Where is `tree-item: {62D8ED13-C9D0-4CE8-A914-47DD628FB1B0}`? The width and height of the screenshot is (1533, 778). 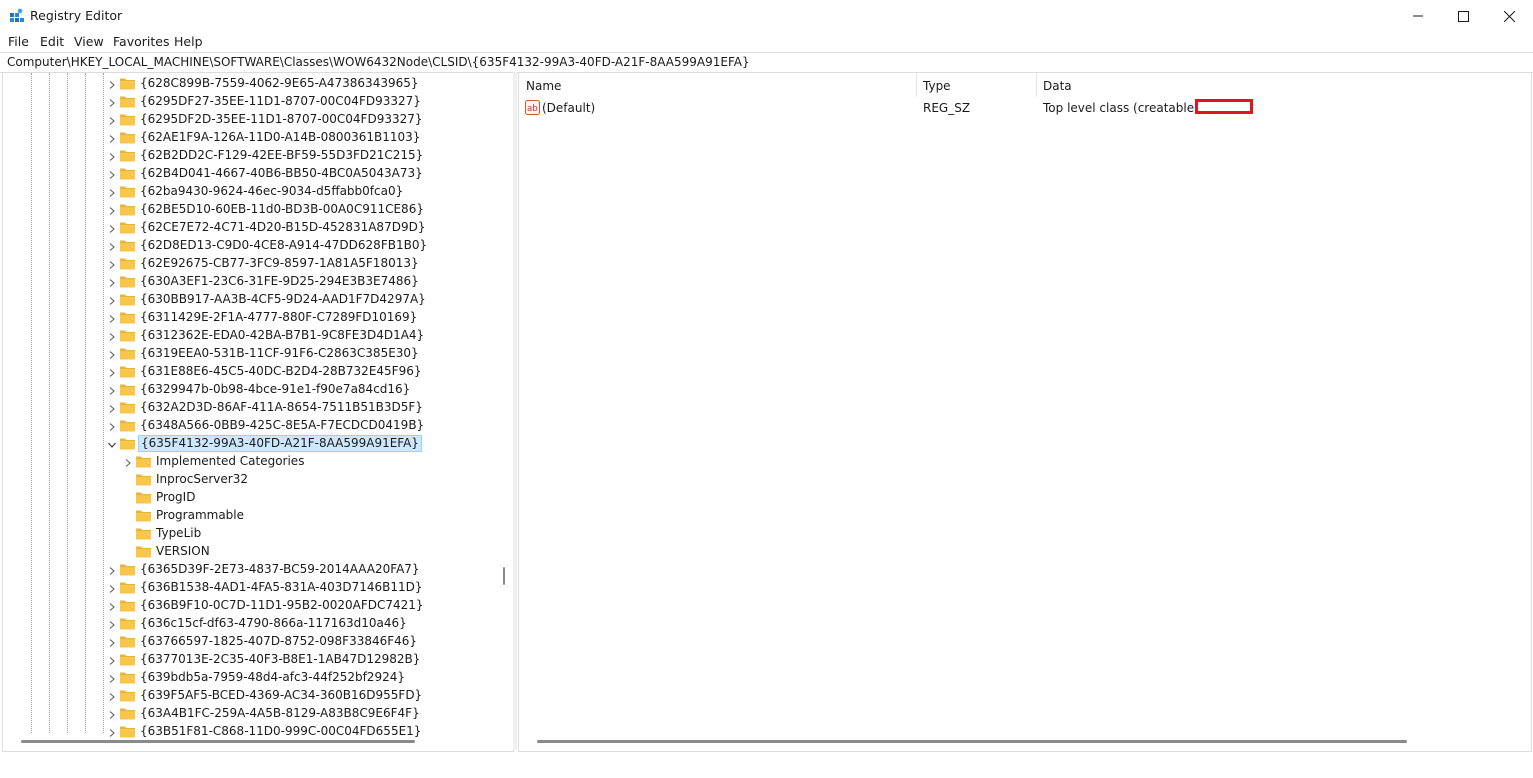
tree-item: {62D8ED13-C9D0-4CE8-A914-47DD628FB1B0} is located at coordinates (250, 246).